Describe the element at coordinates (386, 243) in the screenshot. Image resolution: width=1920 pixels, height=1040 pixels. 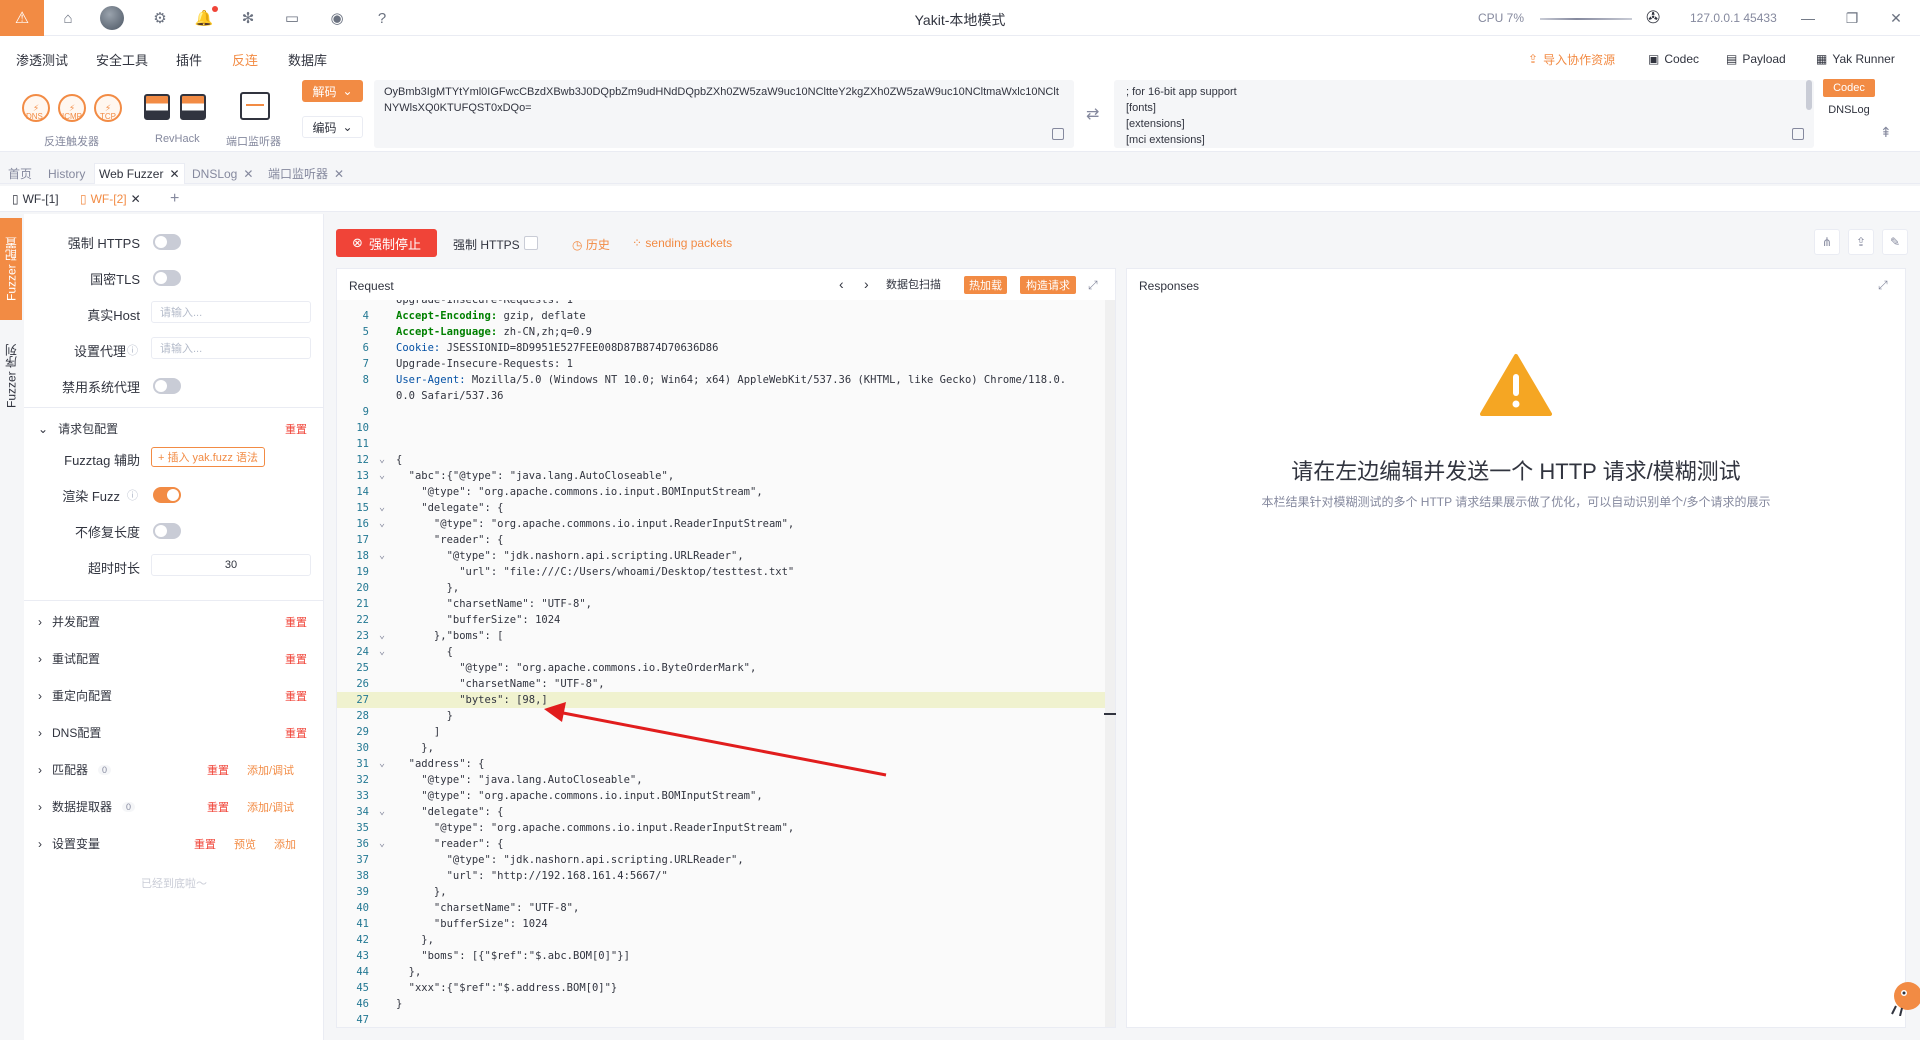
I see `force-stop-button: ⊗ 强制停止` at that location.